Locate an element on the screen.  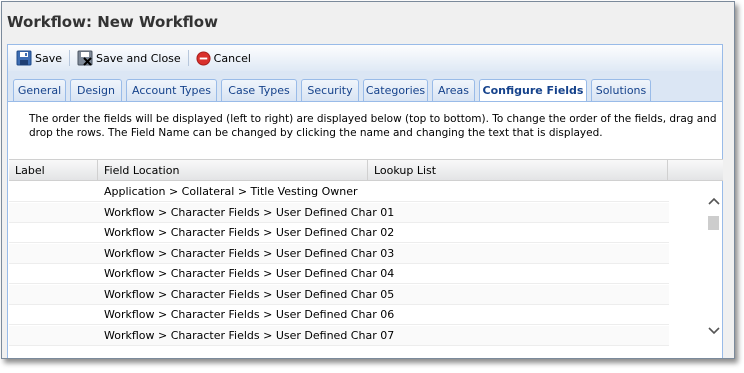
window-title: Workflow: New Workflow is located at coordinates (112, 22).